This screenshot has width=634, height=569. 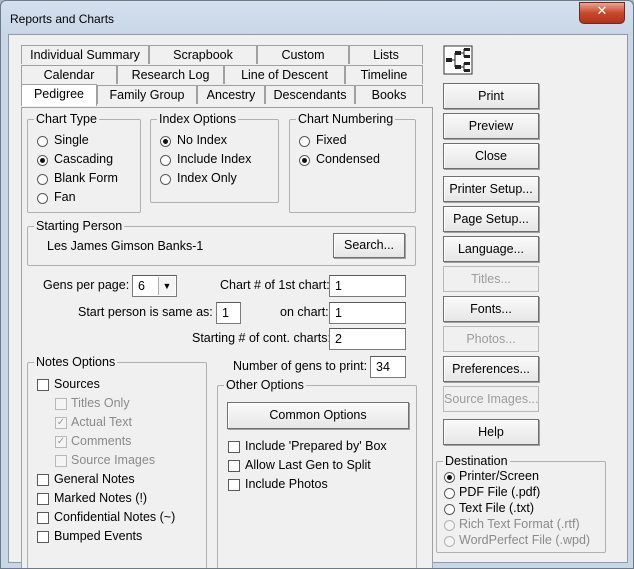 What do you see at coordinates (165, 179) in the screenshot?
I see `index-only-radio` at bounding box center [165, 179].